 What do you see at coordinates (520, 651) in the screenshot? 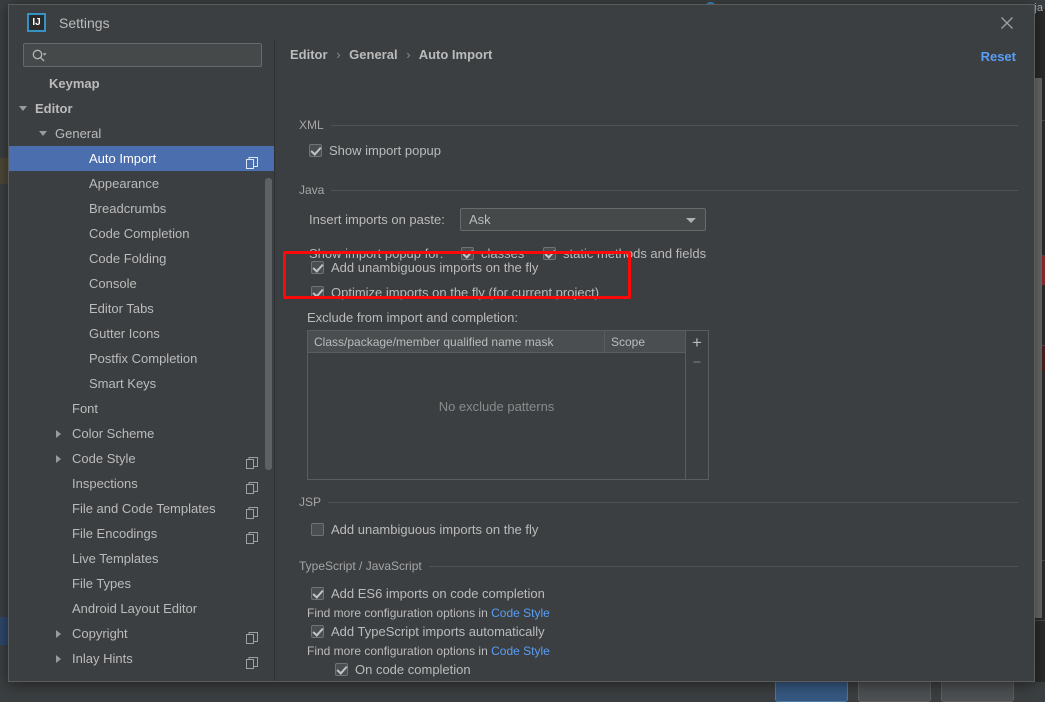
I see `ts-auto-imports-hint-link: Code Style` at bounding box center [520, 651].